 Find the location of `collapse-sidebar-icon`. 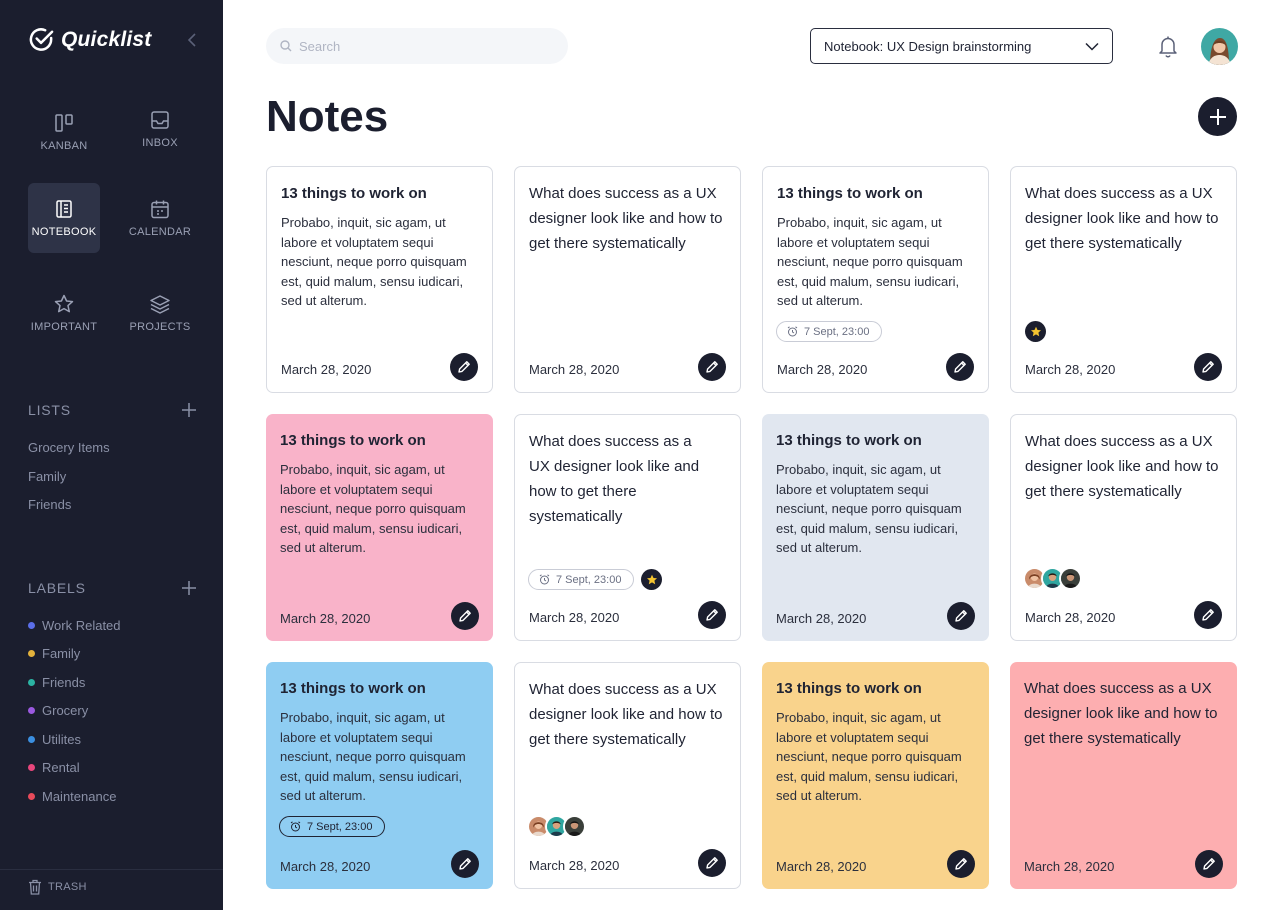

collapse-sidebar-icon is located at coordinates (192, 40).